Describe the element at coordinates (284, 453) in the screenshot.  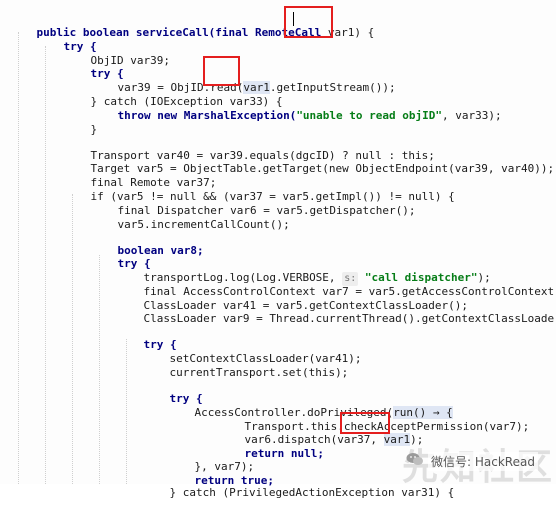
I see `code-token: return null;` at that location.